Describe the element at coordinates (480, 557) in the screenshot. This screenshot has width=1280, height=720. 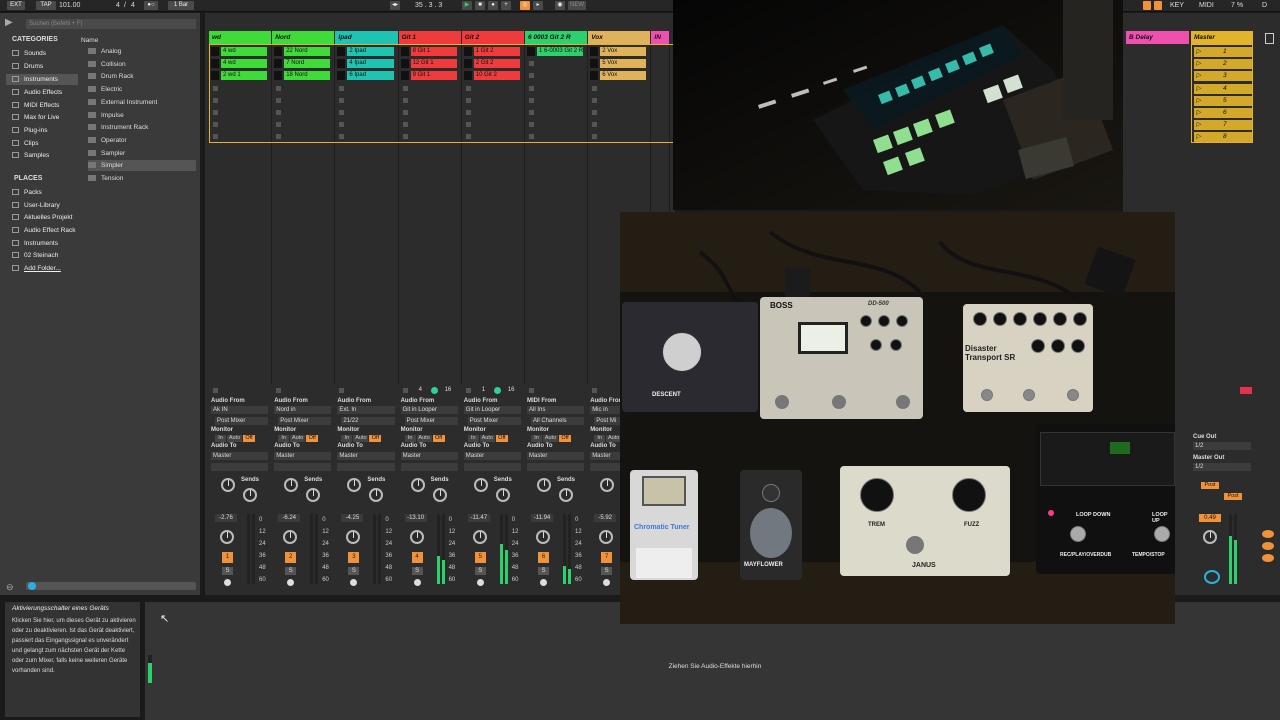
I see `track-activator-button: 5` at that location.